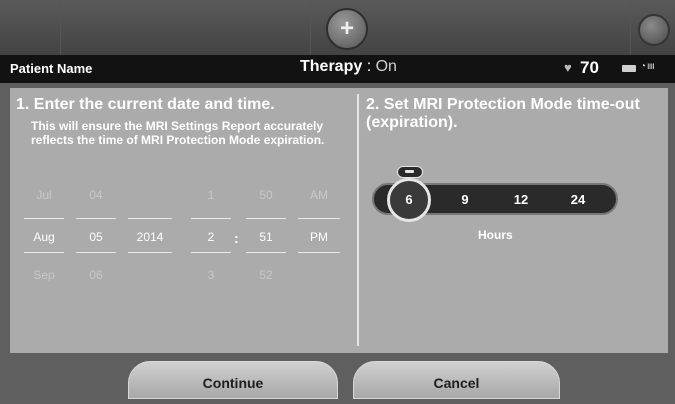 The width and height of the screenshot is (675, 404). I want to click on year-current: 2014, so click(150, 237).